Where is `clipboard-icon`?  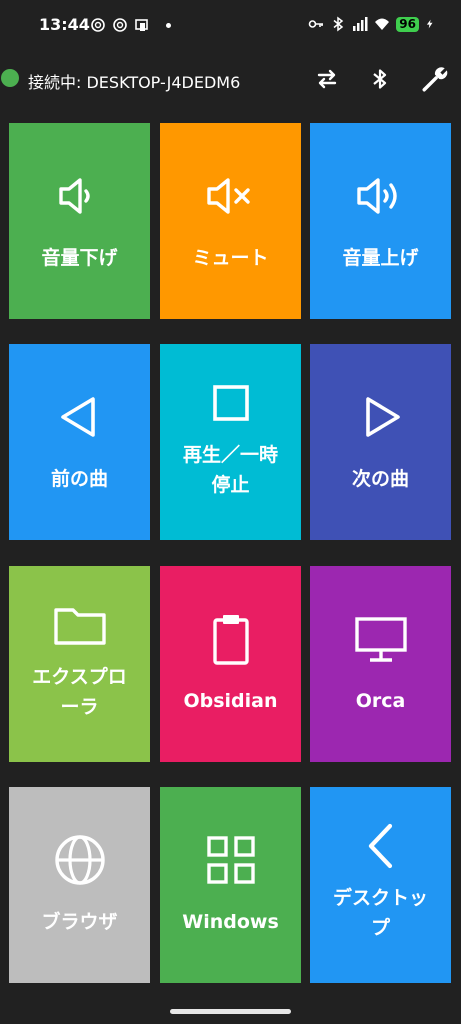 clipboard-icon is located at coordinates (230, 640).